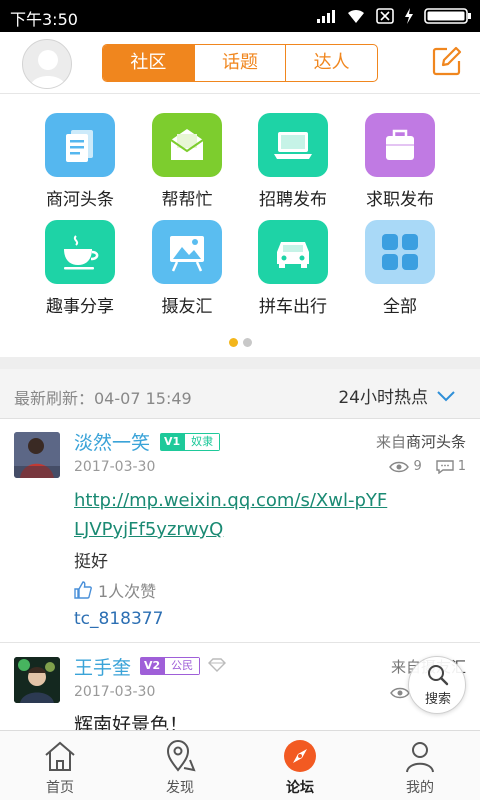 The height and width of the screenshot is (800, 480). Describe the element at coordinates (293, 252) in the screenshot. I see `car-icon` at that location.